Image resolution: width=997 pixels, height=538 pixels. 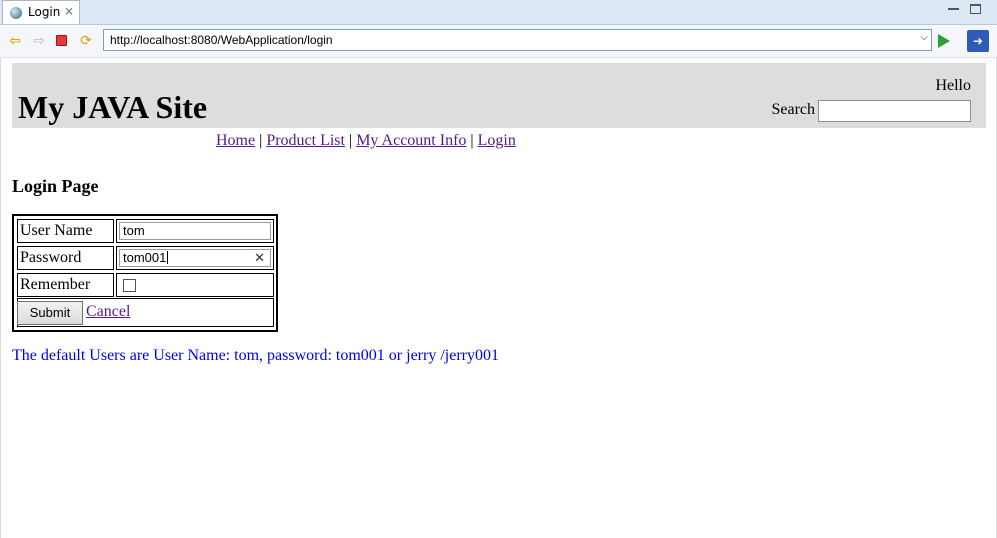 I want to click on search-label: Search, so click(x=793, y=109).